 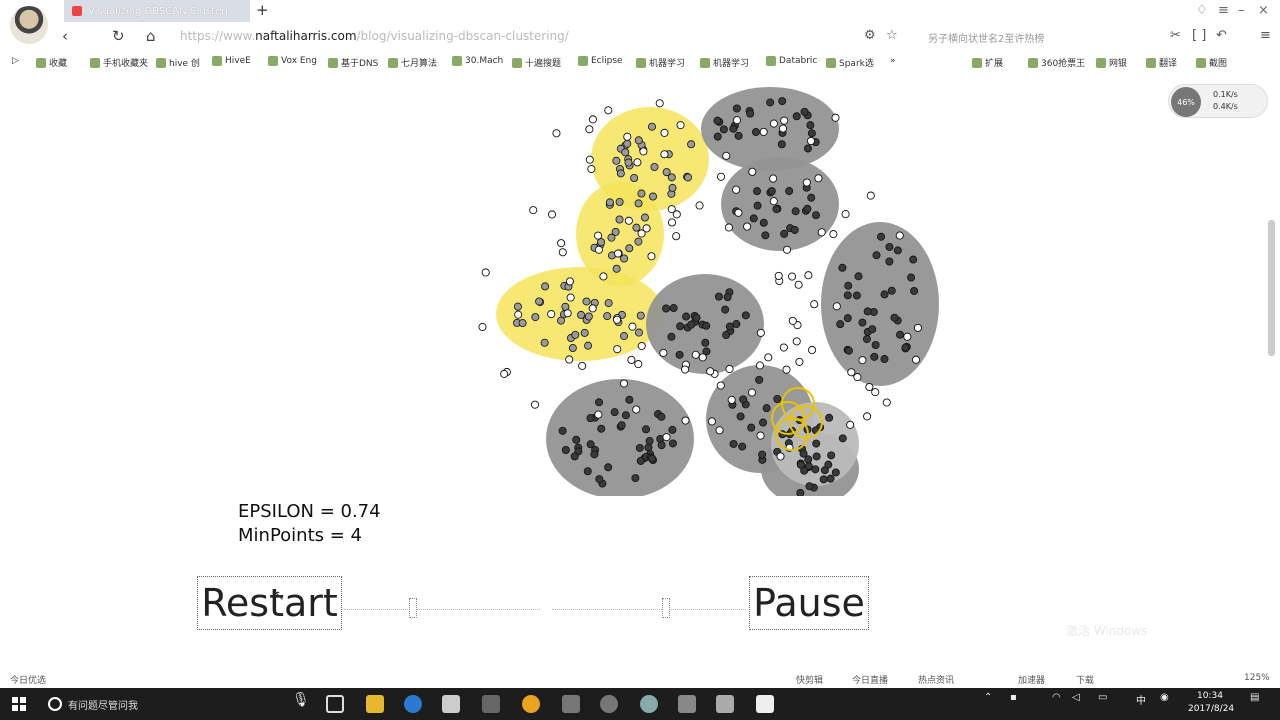 What do you see at coordinates (29, 25) in the screenshot?
I see `user-avatar` at bounding box center [29, 25].